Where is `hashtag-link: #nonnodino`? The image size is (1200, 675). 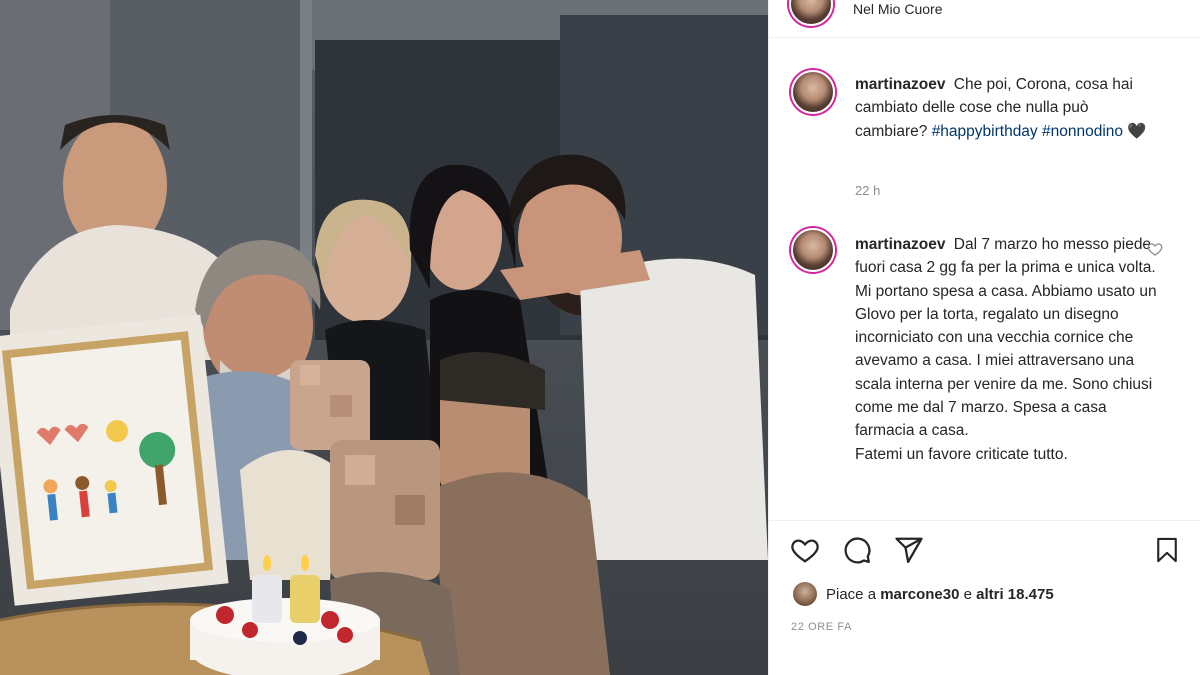 hashtag-link: #nonnodino is located at coordinates (1082, 131).